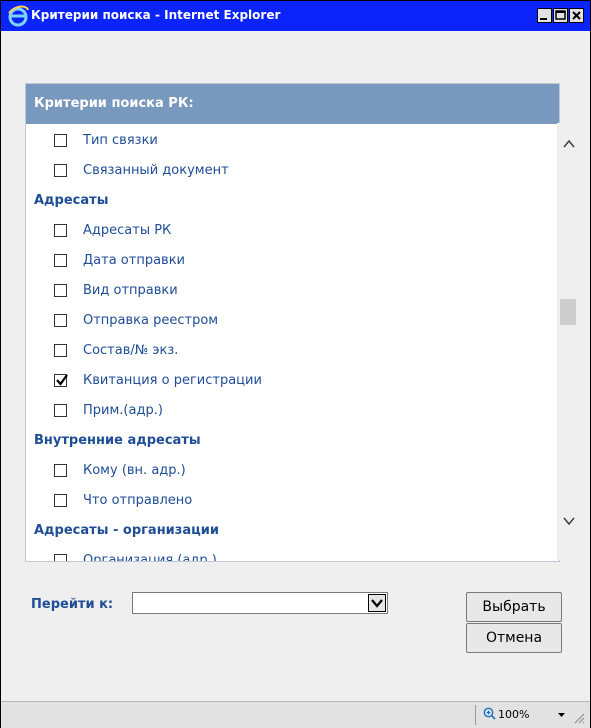  Describe the element at coordinates (151, 320) in the screenshot. I see `criteria-label: Отправка реестром` at that location.